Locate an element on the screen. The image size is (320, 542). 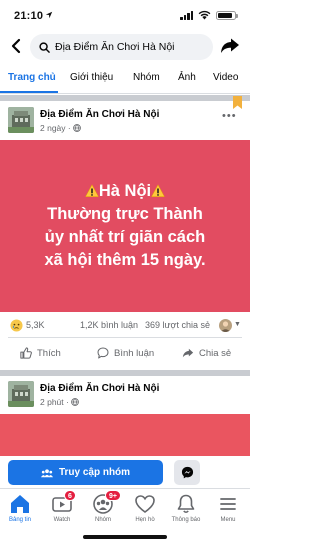
tabbar-notifications: Thông báo is located at coordinates (186, 508).